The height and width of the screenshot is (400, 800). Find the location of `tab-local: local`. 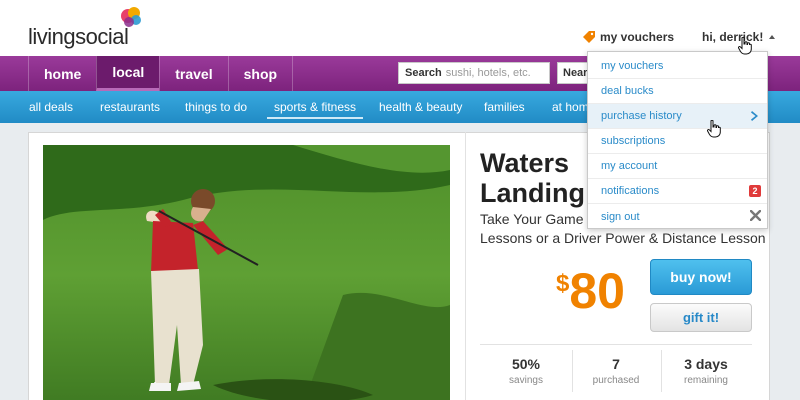

tab-local: local is located at coordinates (128, 73).